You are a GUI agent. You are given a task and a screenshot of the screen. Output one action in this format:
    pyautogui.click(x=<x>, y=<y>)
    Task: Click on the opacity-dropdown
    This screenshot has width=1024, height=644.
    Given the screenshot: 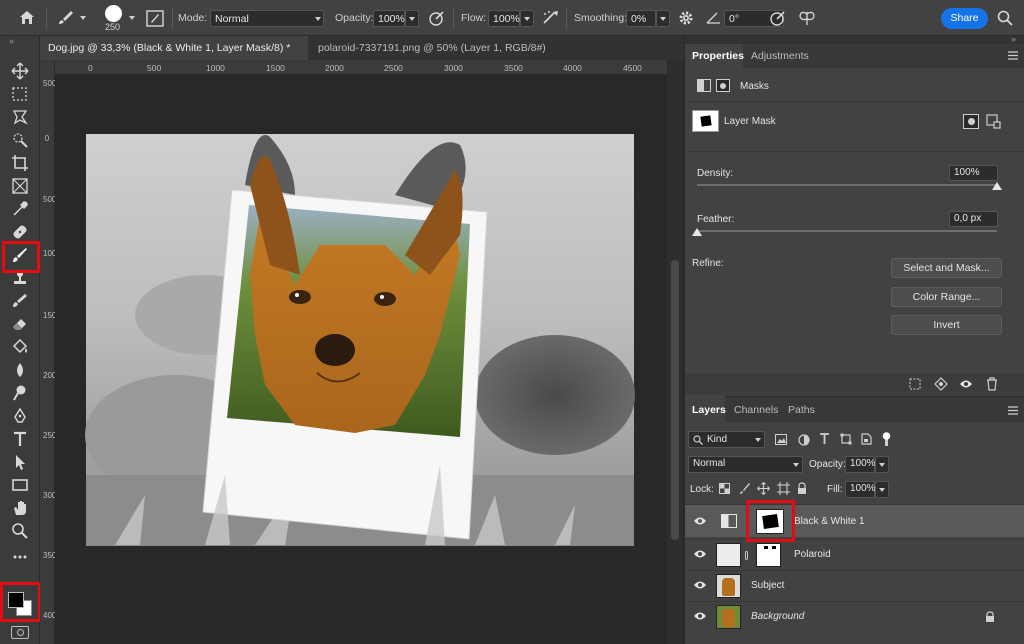 What is the action you would take?
    pyautogui.click(x=412, y=18)
    